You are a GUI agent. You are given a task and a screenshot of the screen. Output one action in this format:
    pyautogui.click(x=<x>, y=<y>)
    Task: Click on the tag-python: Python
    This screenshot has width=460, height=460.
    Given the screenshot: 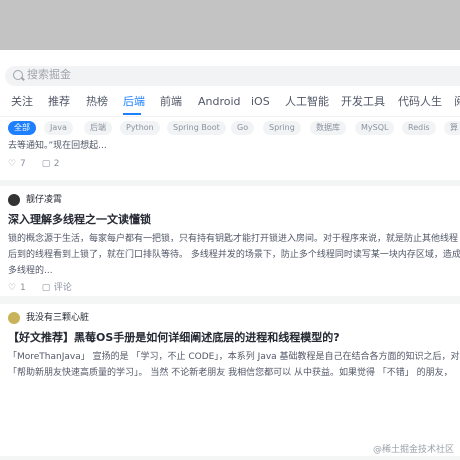 What is the action you would take?
    pyautogui.click(x=140, y=128)
    